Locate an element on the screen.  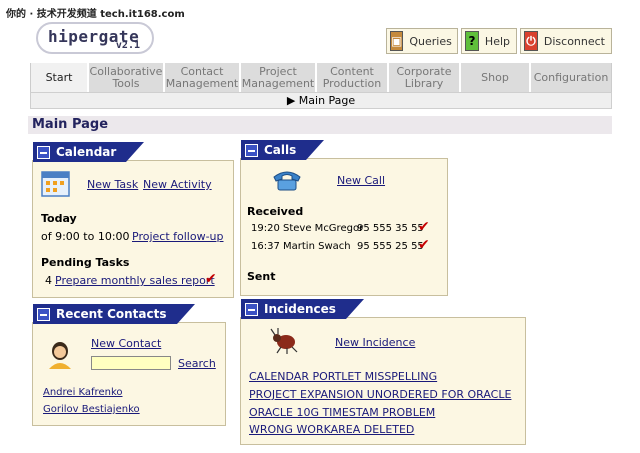
tab-collaborative-tools: Collaborative Tools is located at coordinates (127, 77).